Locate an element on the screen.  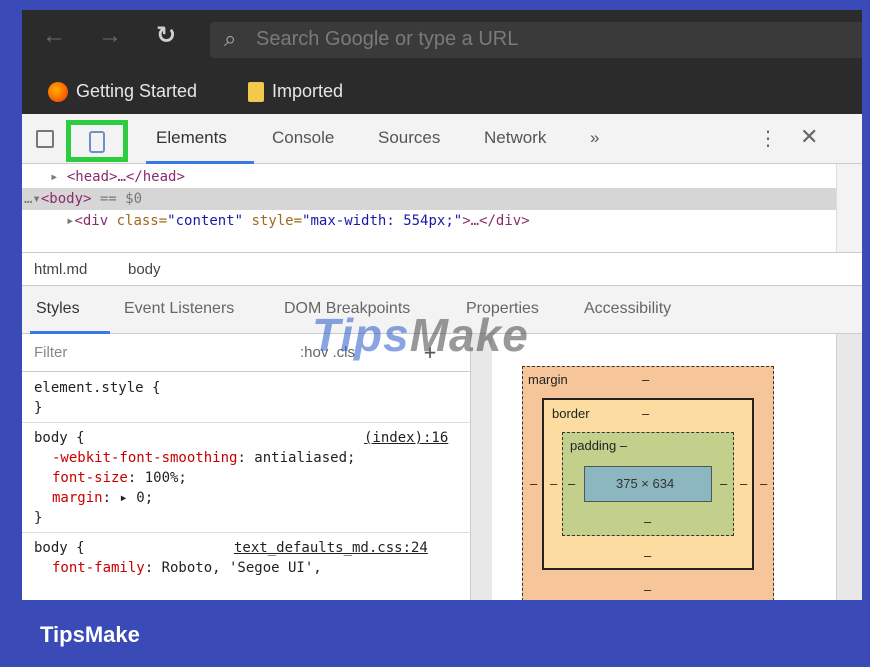
watermark-part2: Make is located at coordinates (469, 335).